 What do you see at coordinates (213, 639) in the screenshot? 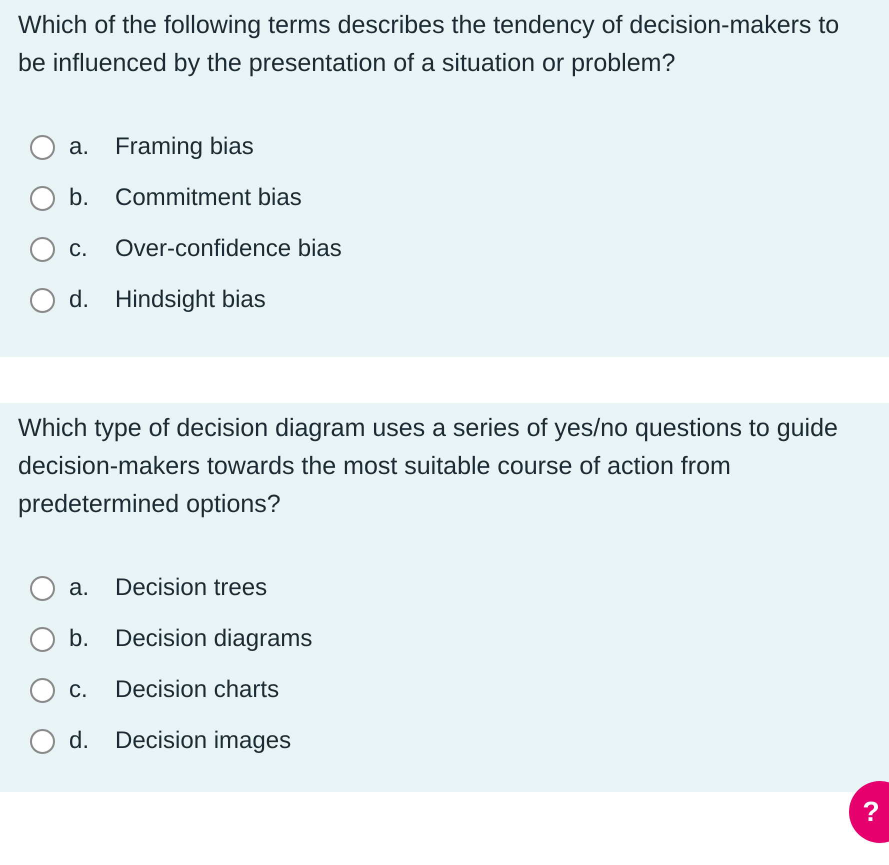
I see `option-label: Decision diagrams` at bounding box center [213, 639].